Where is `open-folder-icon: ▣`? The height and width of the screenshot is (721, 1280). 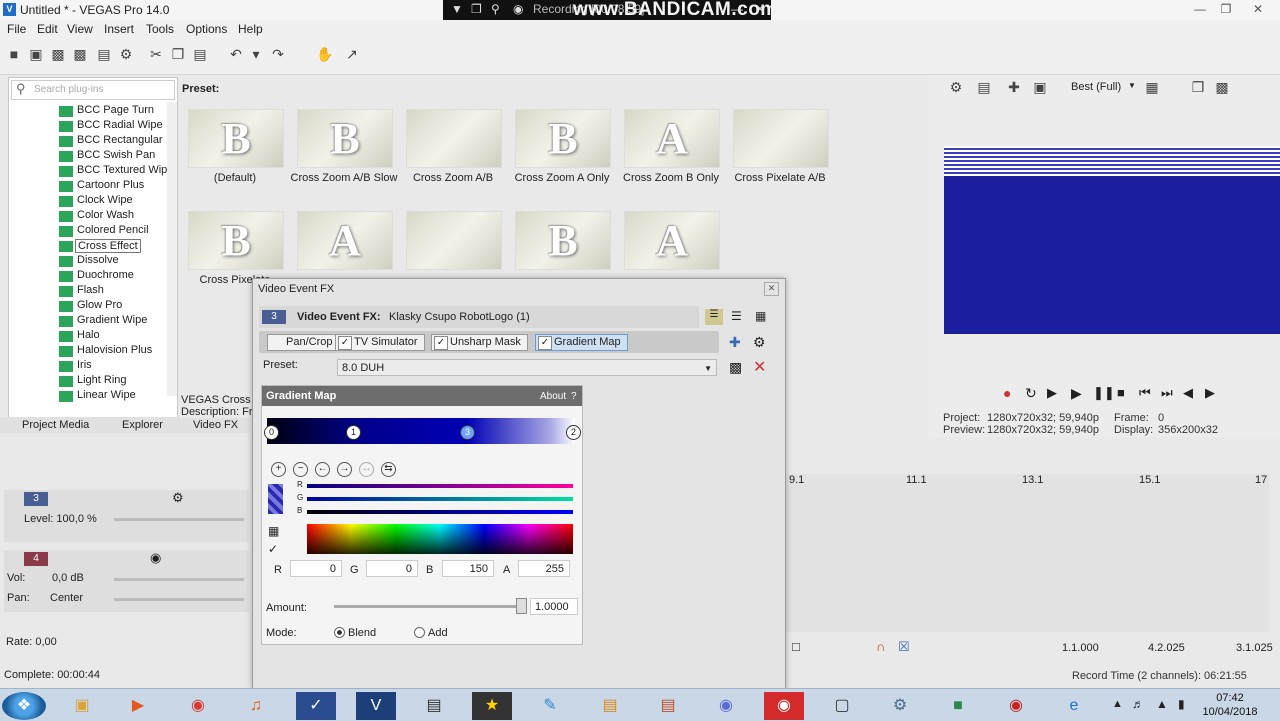 open-folder-icon: ▣ is located at coordinates (36, 54).